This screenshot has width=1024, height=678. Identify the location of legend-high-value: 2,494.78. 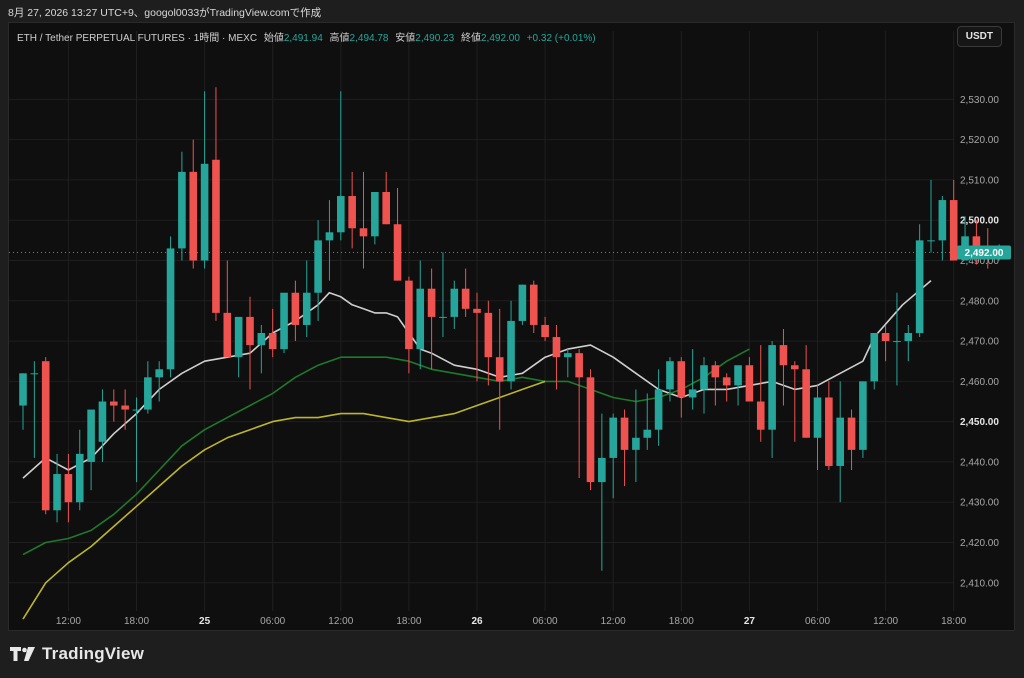
(369, 38).